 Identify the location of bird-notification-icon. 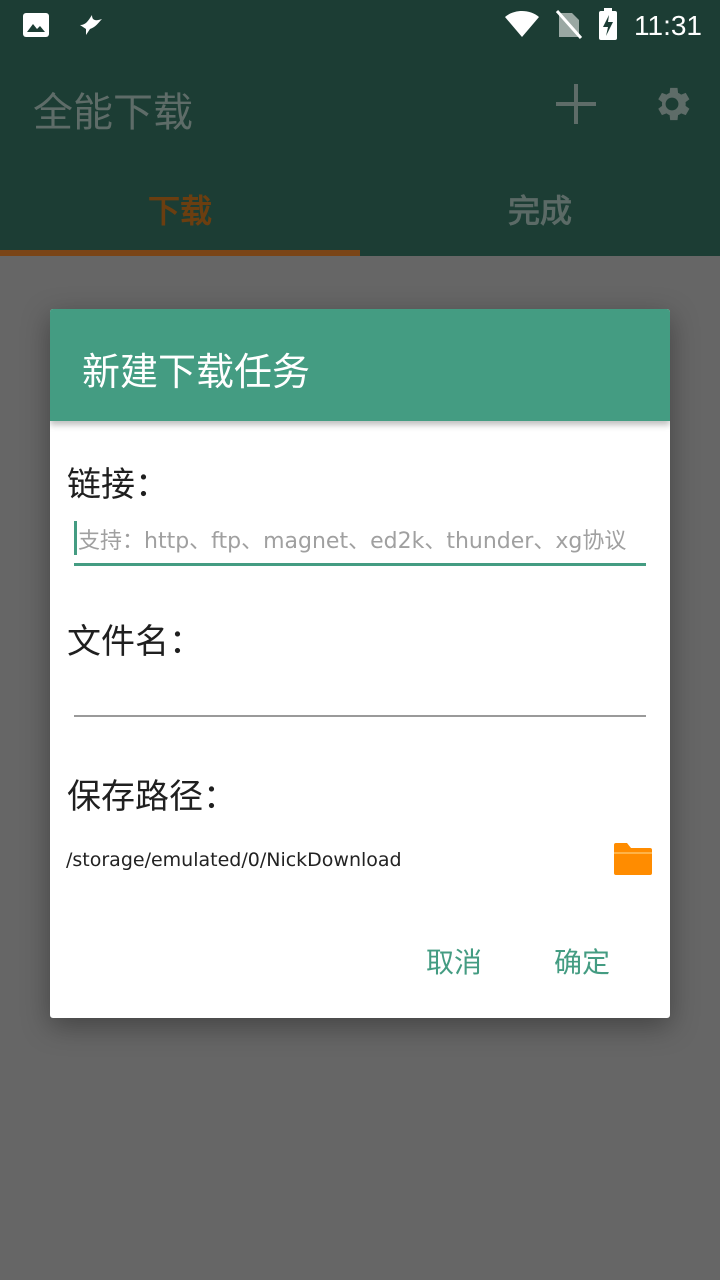
(91, 27).